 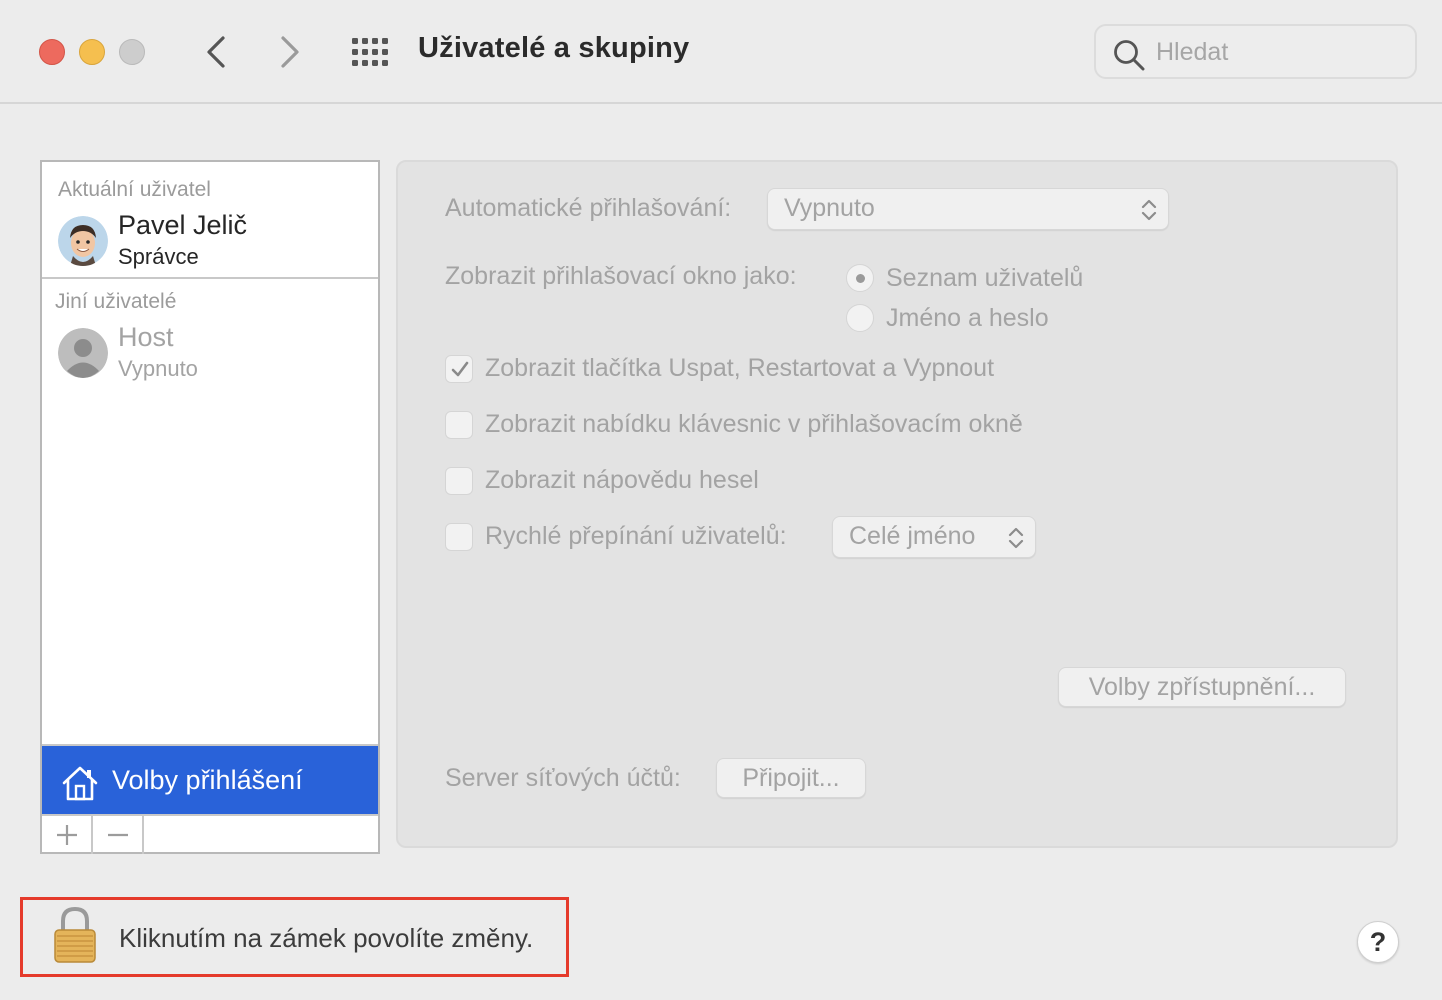 I want to click on plus-icon, so click(x=67, y=835).